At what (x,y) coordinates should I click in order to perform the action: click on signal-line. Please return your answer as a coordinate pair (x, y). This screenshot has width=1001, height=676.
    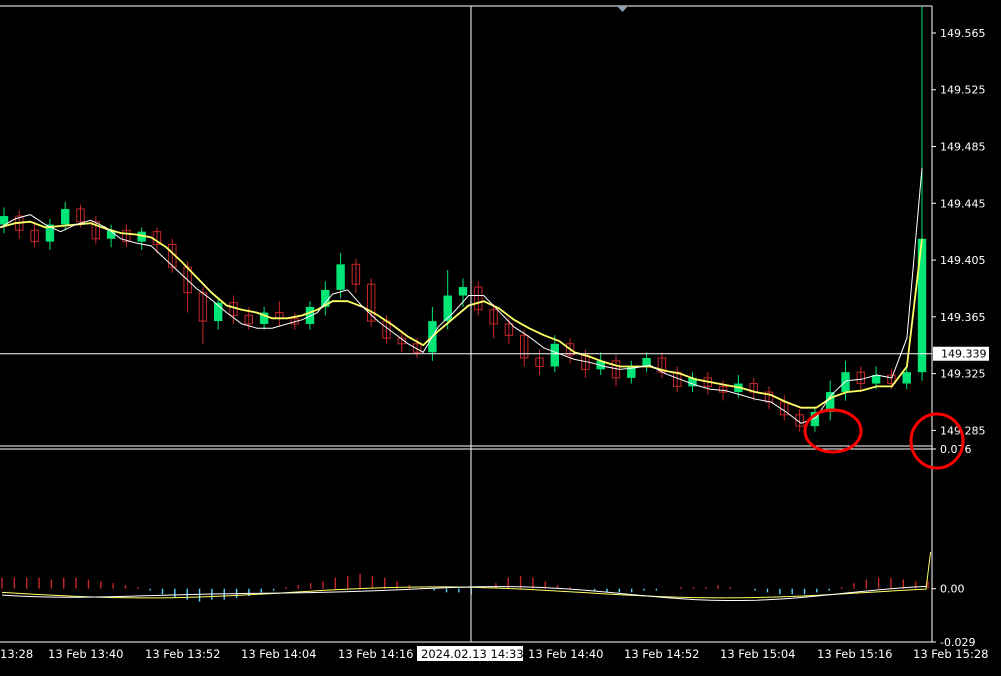
    Looking at the image, I should click on (466, 575).